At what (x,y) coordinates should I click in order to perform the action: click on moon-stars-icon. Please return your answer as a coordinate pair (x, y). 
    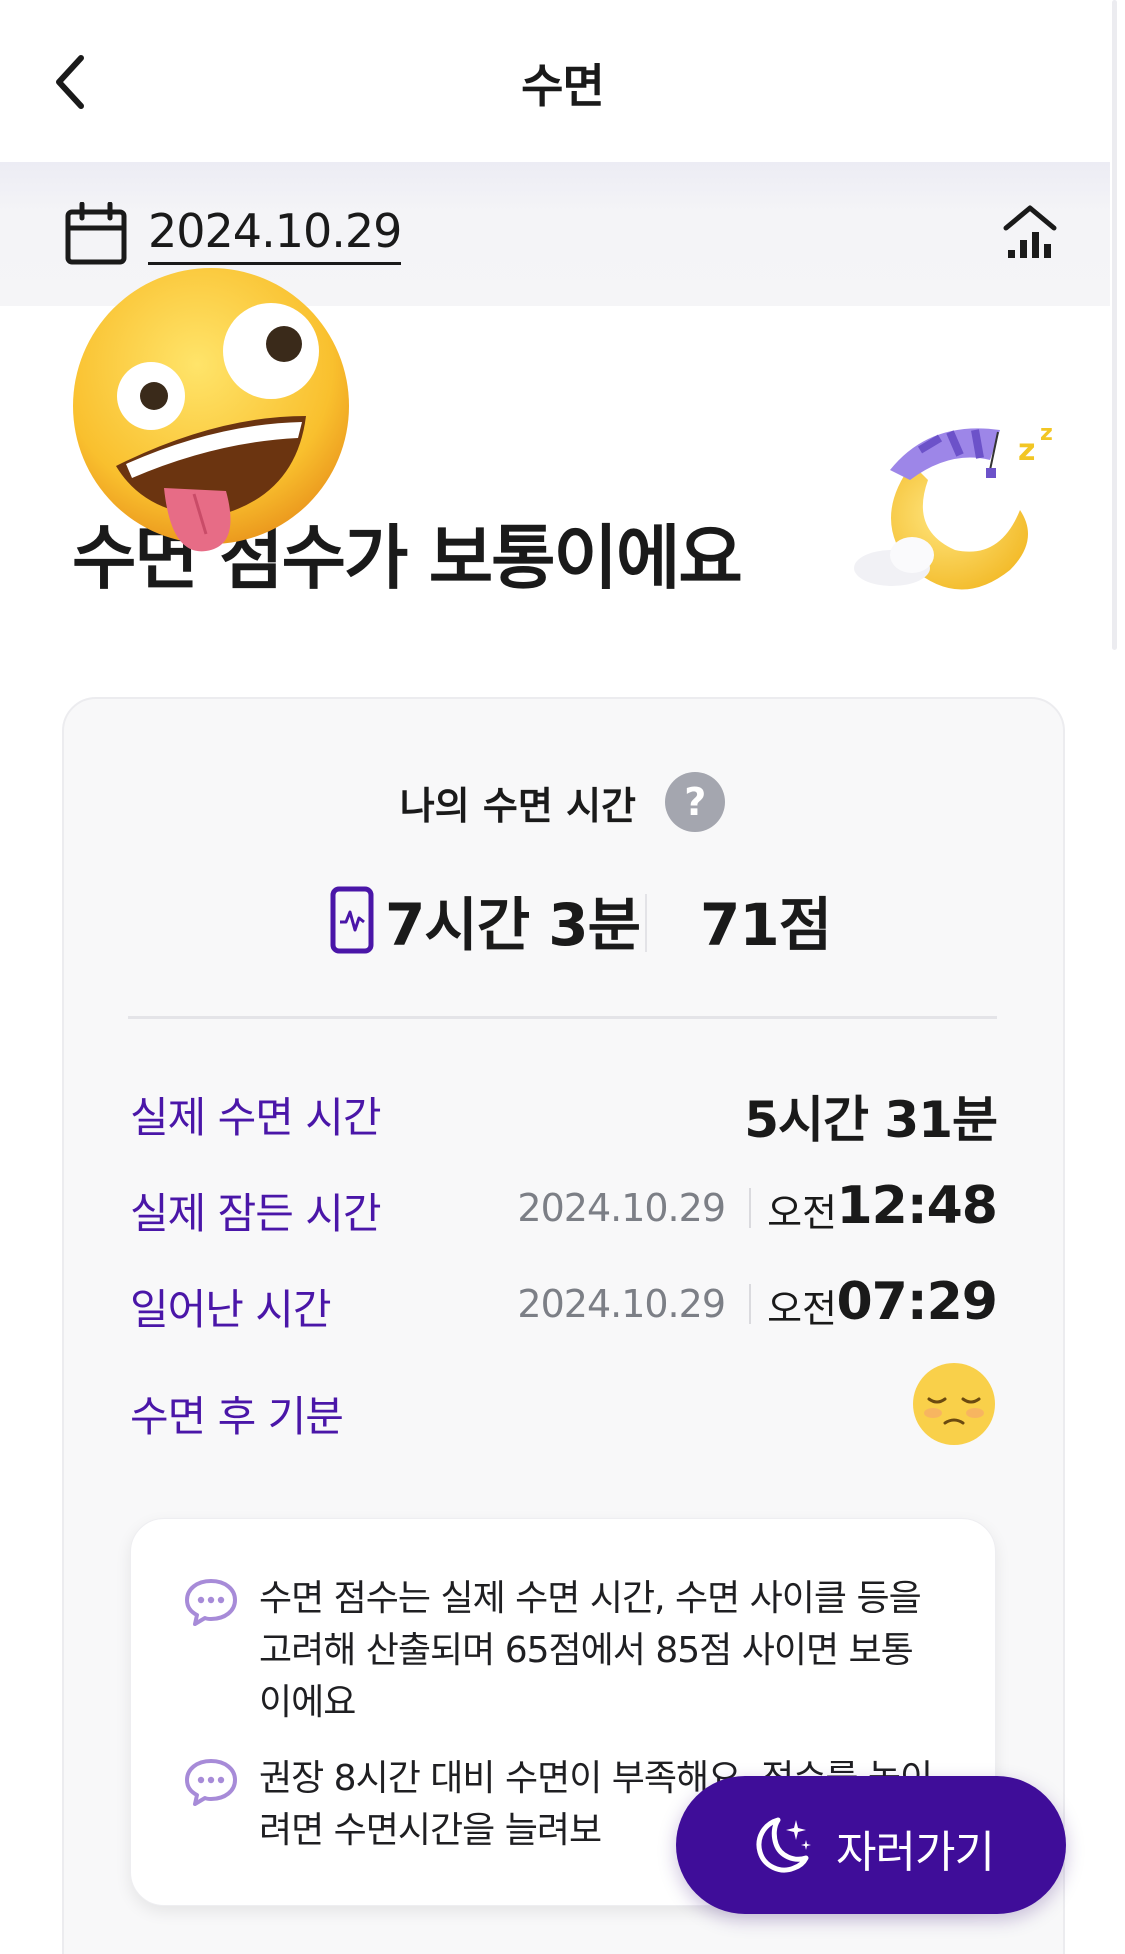
    Looking at the image, I should click on (783, 1845).